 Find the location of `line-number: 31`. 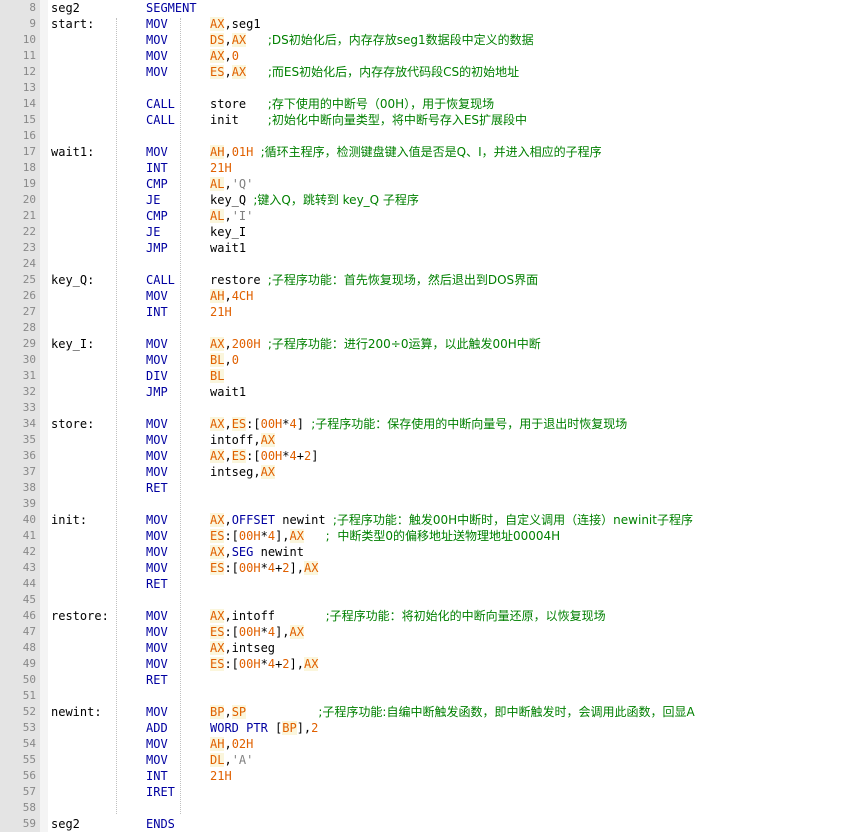

line-number: 31 is located at coordinates (29, 375).